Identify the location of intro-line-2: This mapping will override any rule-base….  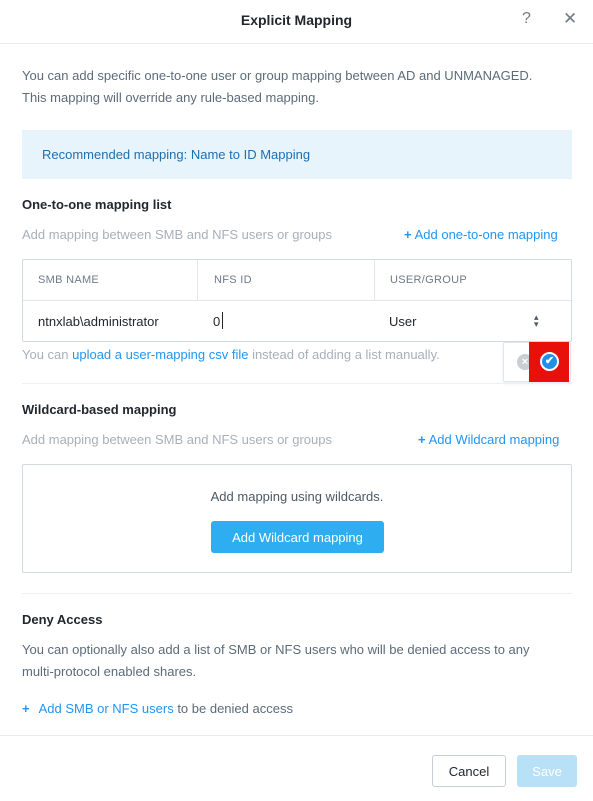
(170, 97).